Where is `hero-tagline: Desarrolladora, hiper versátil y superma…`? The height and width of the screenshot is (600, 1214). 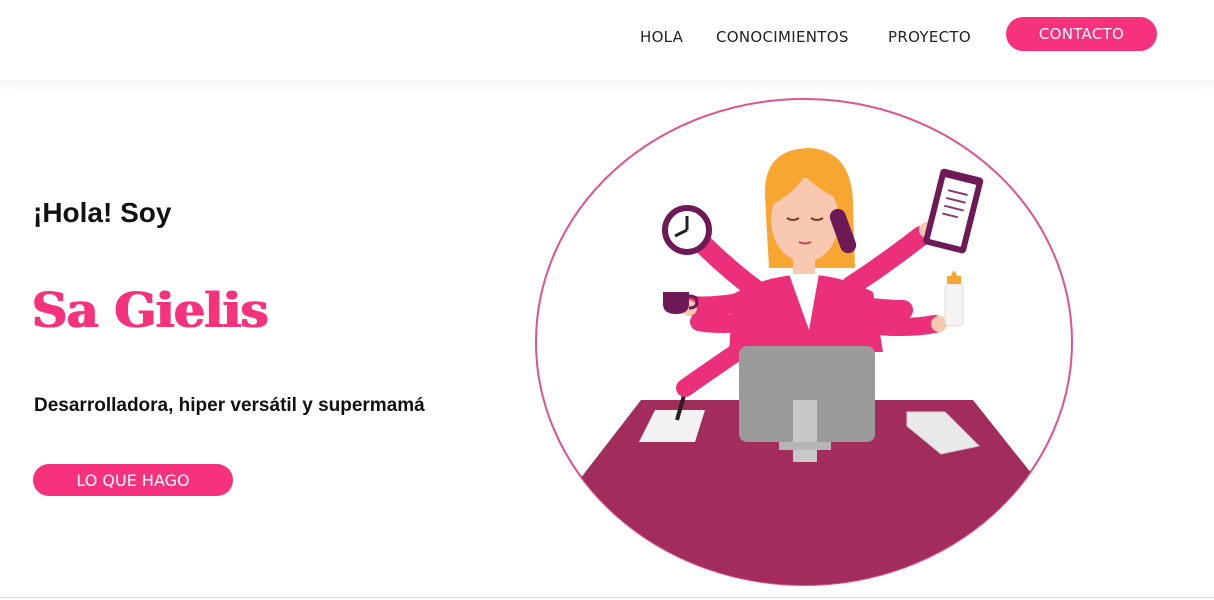
hero-tagline: Desarrolladora, hiper versátil y superma… is located at coordinates (229, 405).